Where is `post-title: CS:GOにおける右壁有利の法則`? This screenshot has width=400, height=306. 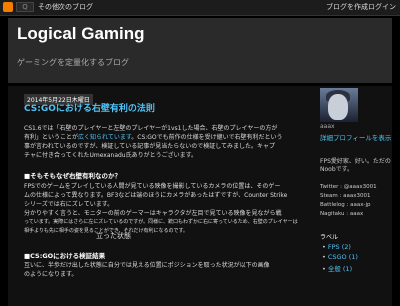 post-title: CS:GOにおける右壁有利の法則 is located at coordinates (89, 107).